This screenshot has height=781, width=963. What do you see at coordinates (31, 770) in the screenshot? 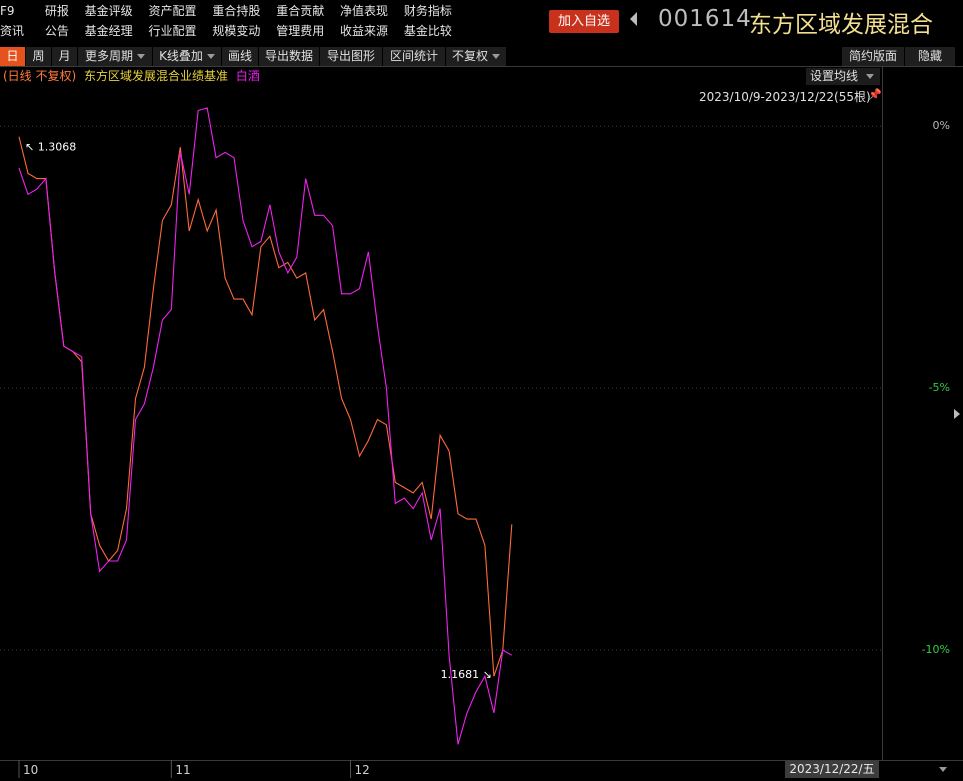
I see `x-tick-label-0: 10` at bounding box center [31, 770].